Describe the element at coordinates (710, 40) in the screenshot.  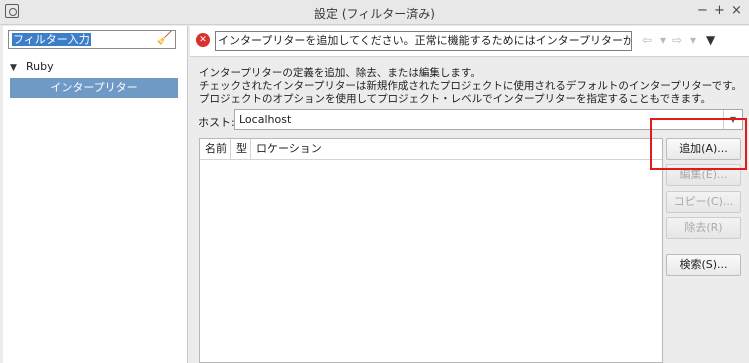
I see `view-menu-icon: ▼` at that location.